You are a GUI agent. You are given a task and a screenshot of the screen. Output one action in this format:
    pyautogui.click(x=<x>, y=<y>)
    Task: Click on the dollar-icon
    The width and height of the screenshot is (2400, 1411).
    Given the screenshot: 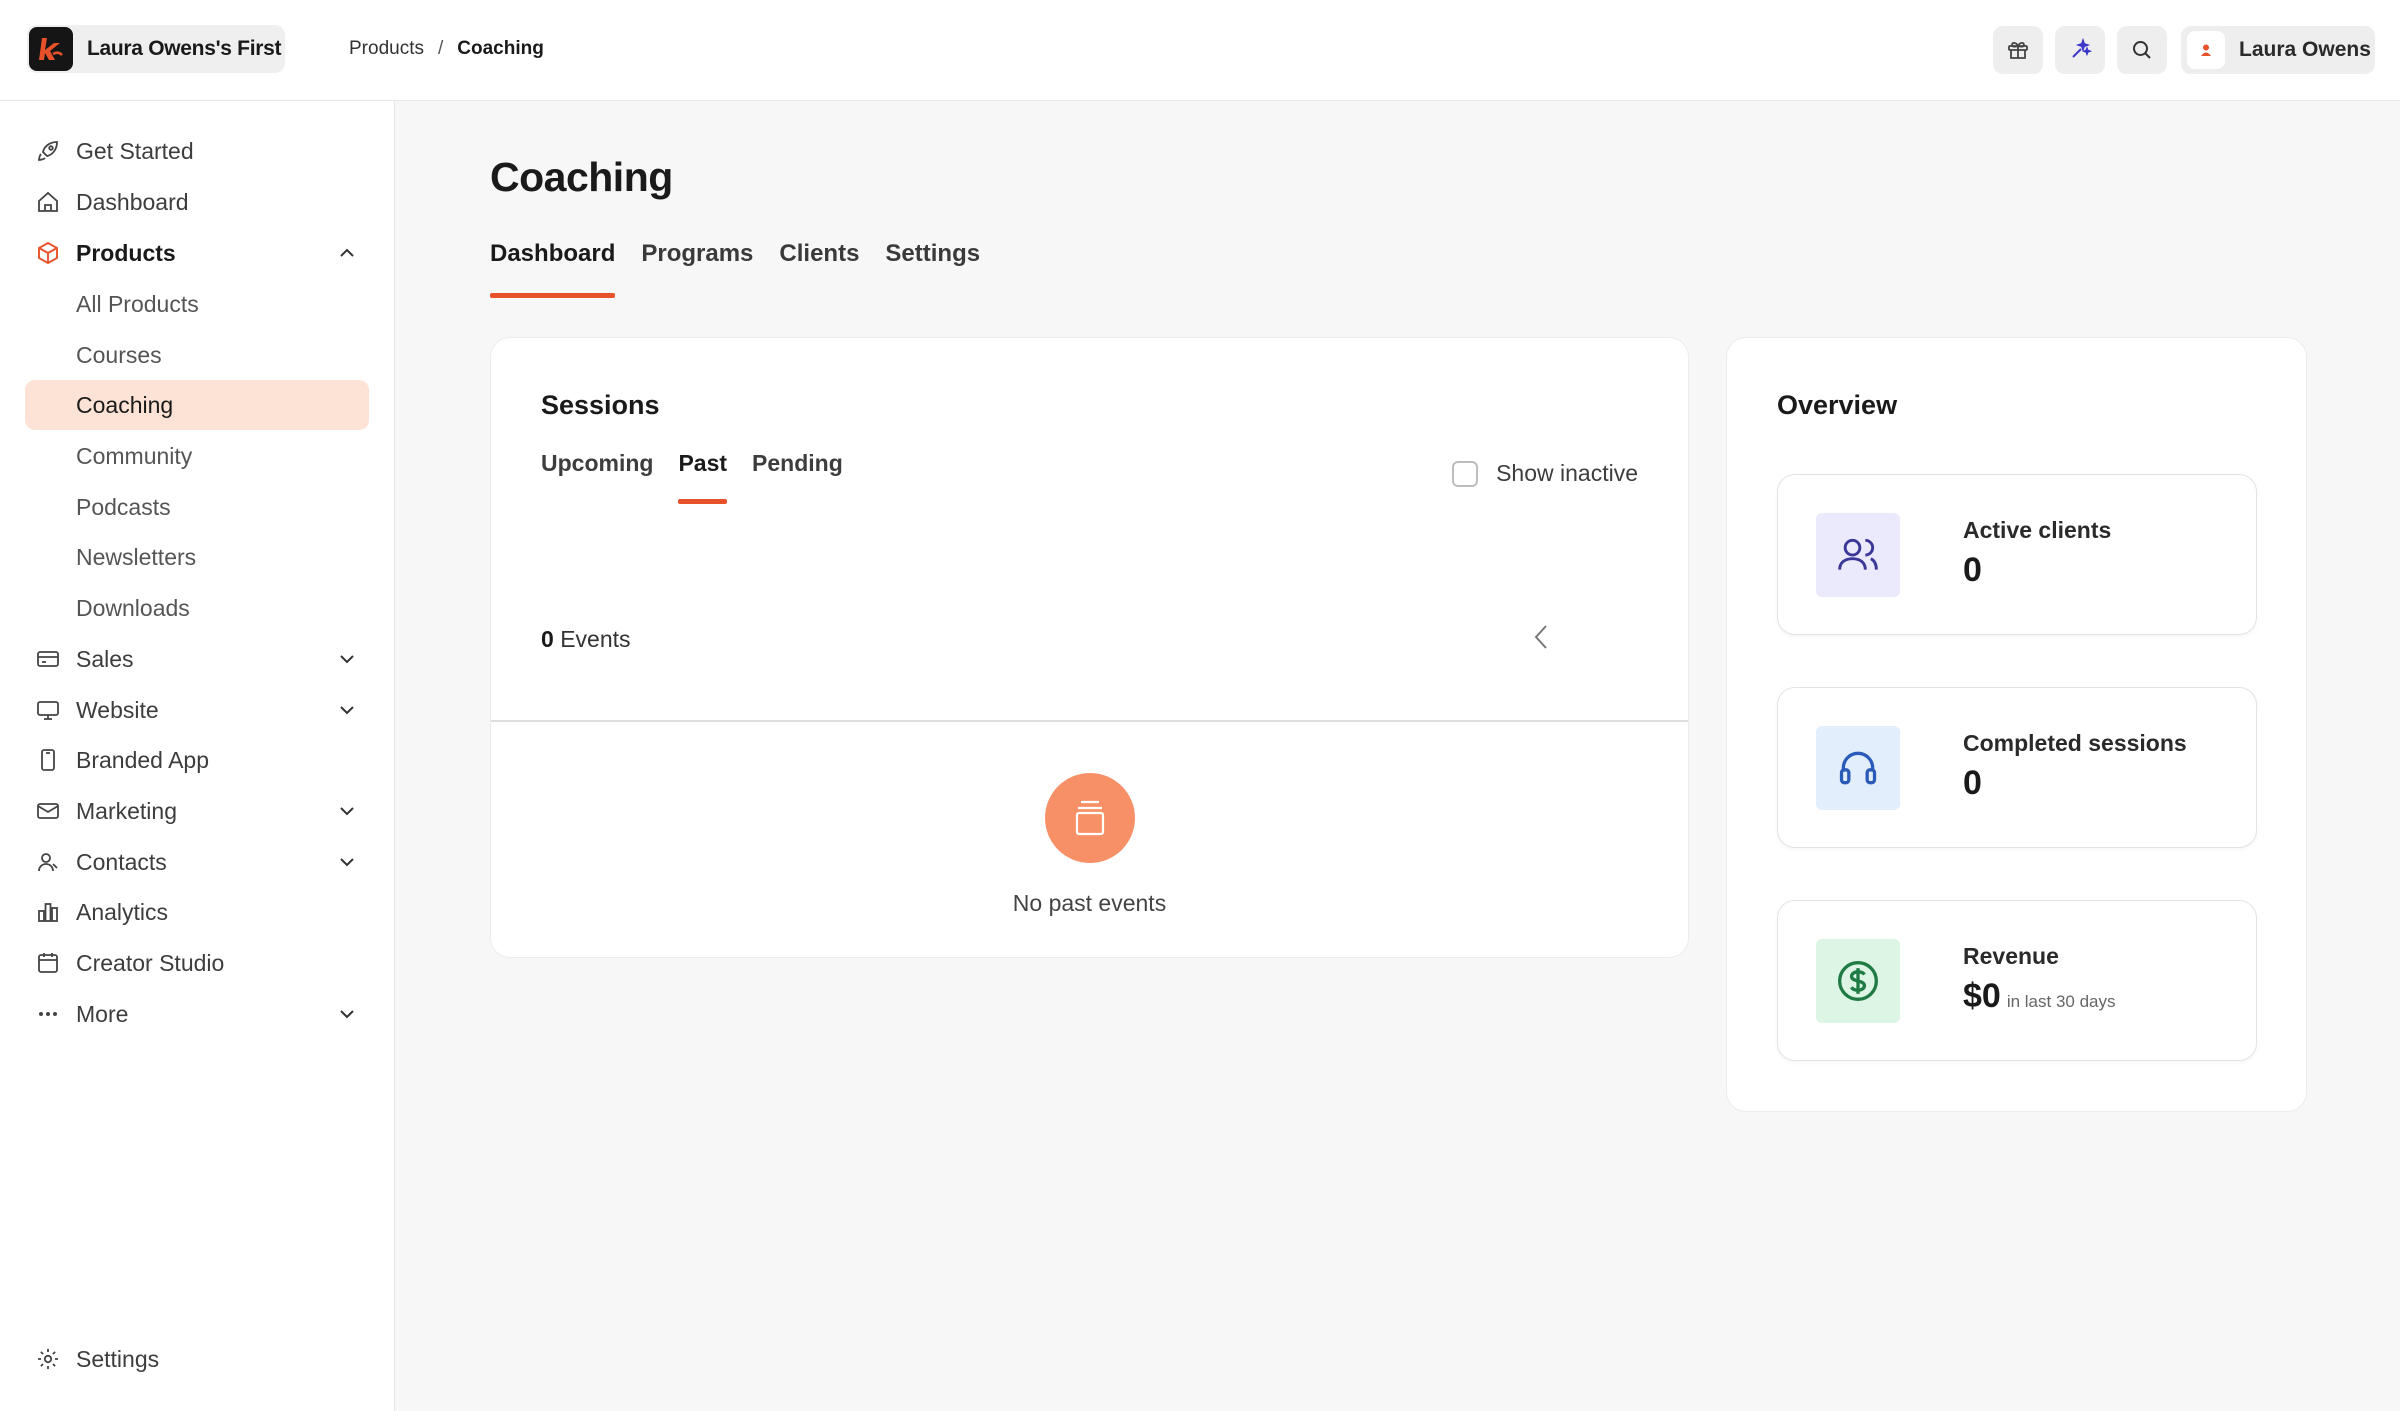 What is the action you would take?
    pyautogui.click(x=1858, y=981)
    